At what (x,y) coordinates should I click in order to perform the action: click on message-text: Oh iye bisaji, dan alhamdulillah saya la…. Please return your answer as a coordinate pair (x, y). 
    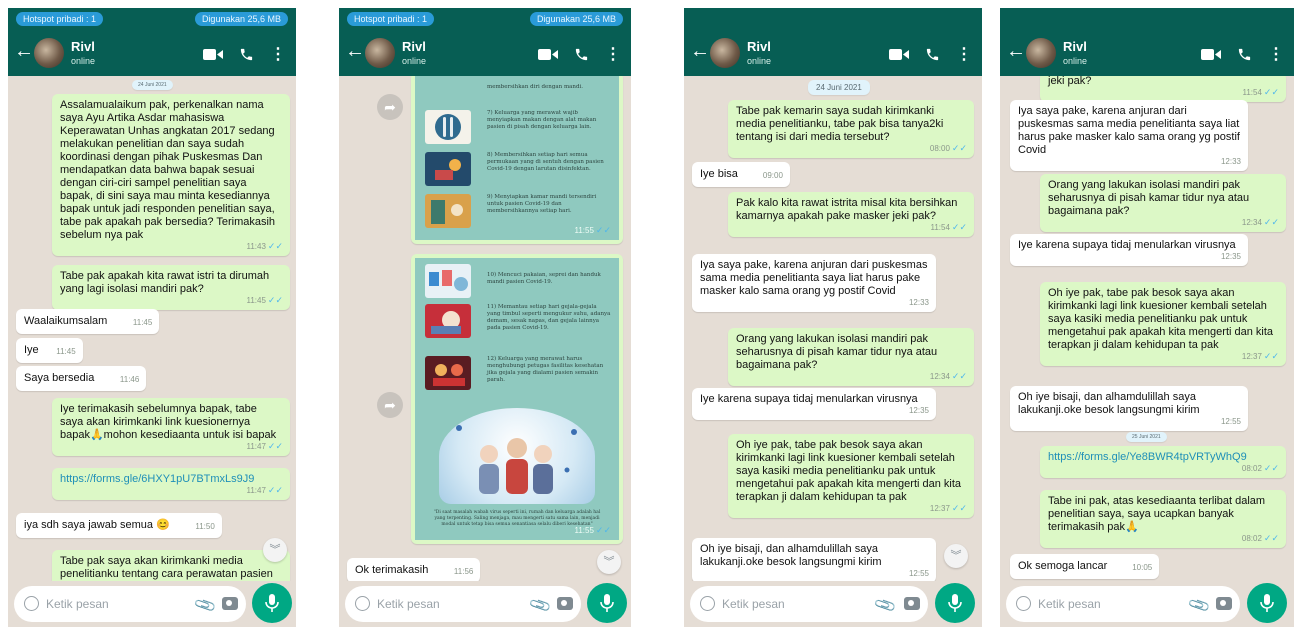
    Looking at the image, I should click on (791, 555).